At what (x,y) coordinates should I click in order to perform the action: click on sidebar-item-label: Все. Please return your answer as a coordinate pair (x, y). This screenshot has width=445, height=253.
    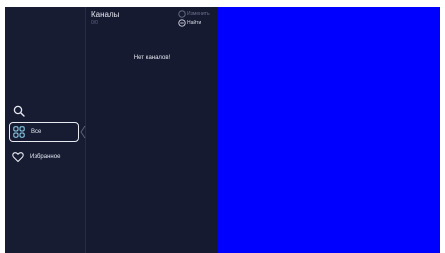
    Looking at the image, I should click on (36, 132).